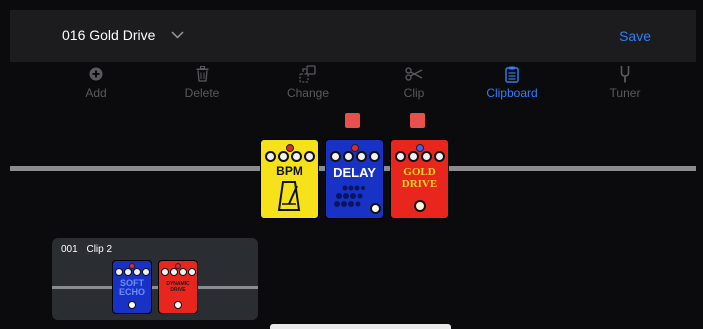  I want to click on pedal-gold-drive: GOLD DRIVE, so click(419, 179).